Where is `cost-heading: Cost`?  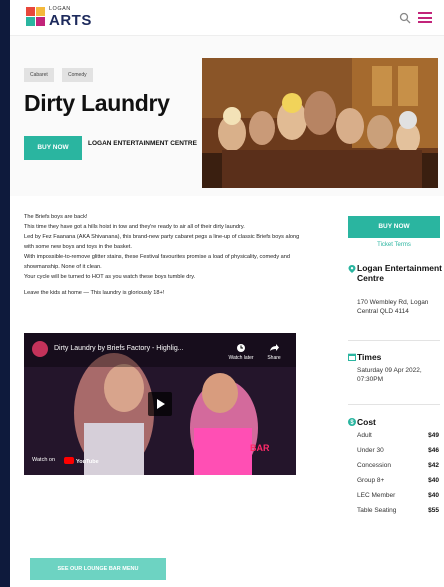 cost-heading: Cost is located at coordinates (366, 422).